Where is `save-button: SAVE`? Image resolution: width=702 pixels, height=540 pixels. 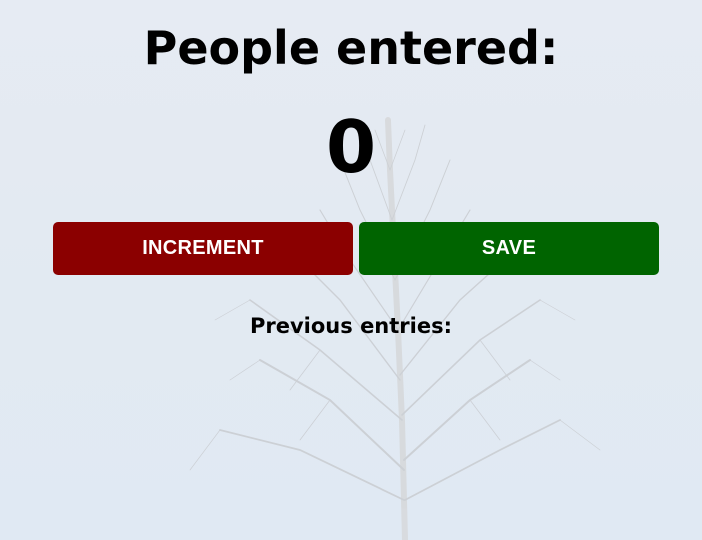 save-button: SAVE is located at coordinates (509, 248).